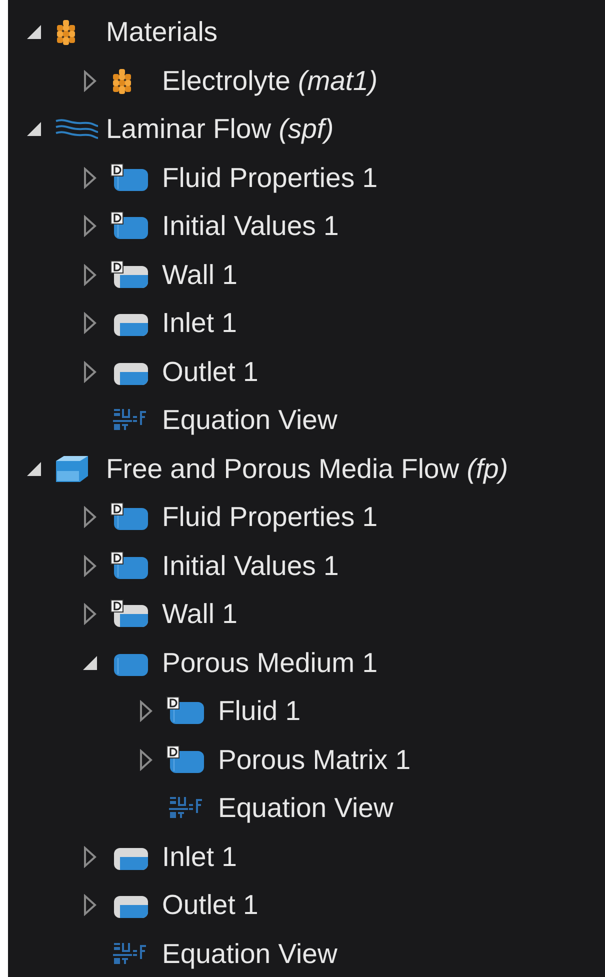  I want to click on tree-item: Fluid 1, so click(259, 711).